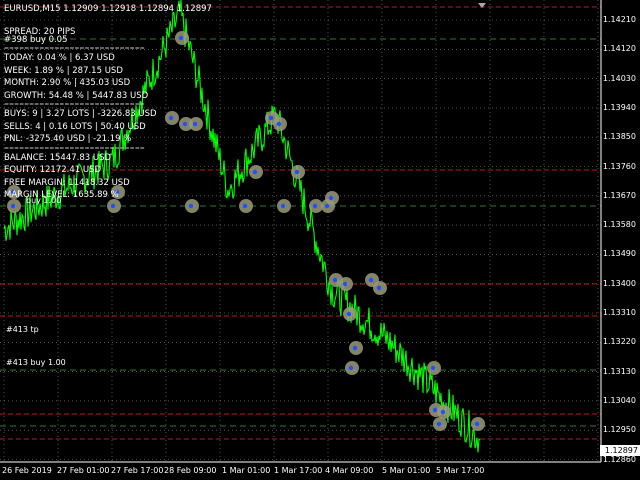  Describe the element at coordinates (36, 39) in the screenshot. I see `order-label: #398 buy 0.05` at that location.